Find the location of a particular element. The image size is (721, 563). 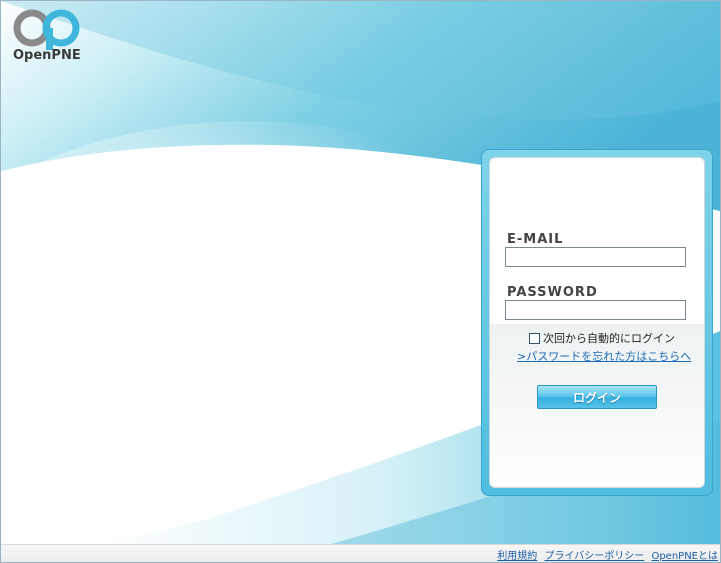

forgot-password-link: >パスワードを忘れた方はこちらへ is located at coordinates (604, 356).